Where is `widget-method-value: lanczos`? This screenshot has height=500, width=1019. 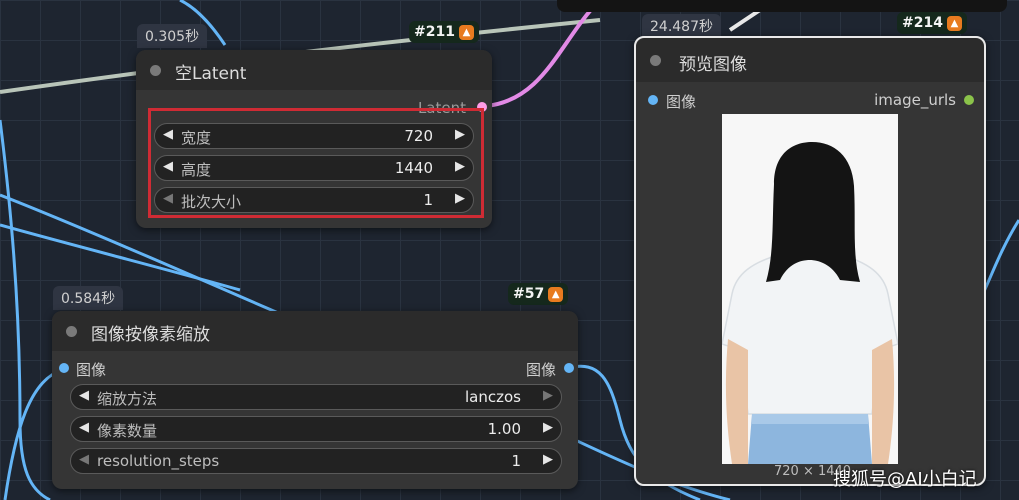 widget-method-value: lanczos is located at coordinates (493, 397).